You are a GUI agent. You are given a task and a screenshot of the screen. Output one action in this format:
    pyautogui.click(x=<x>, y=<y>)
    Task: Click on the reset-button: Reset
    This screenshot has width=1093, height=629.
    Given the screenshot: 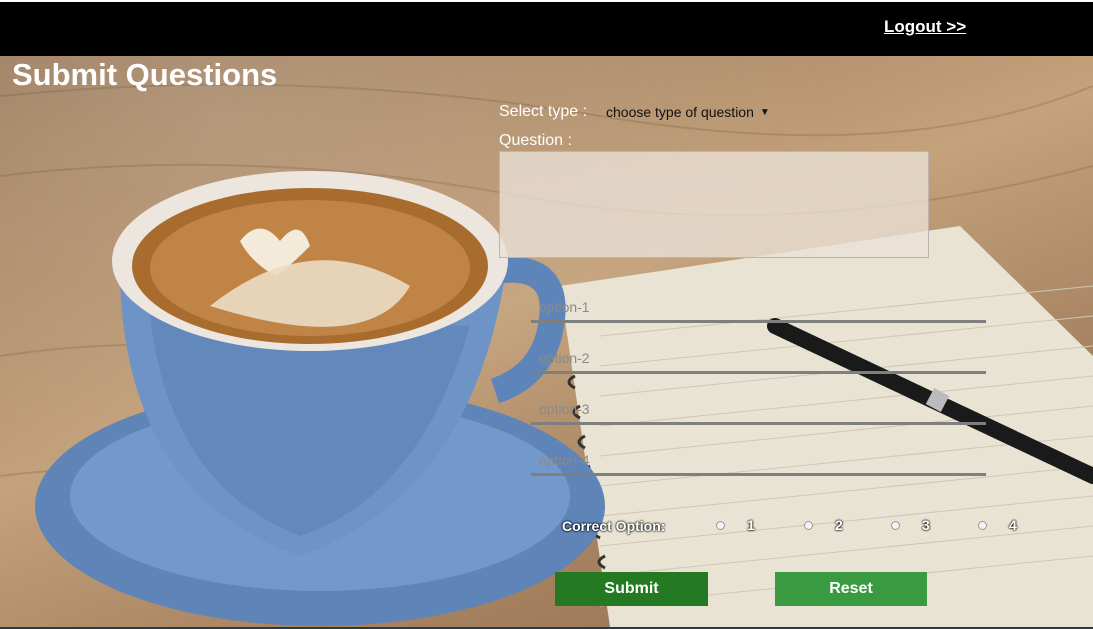 What is the action you would take?
    pyautogui.click(x=851, y=589)
    